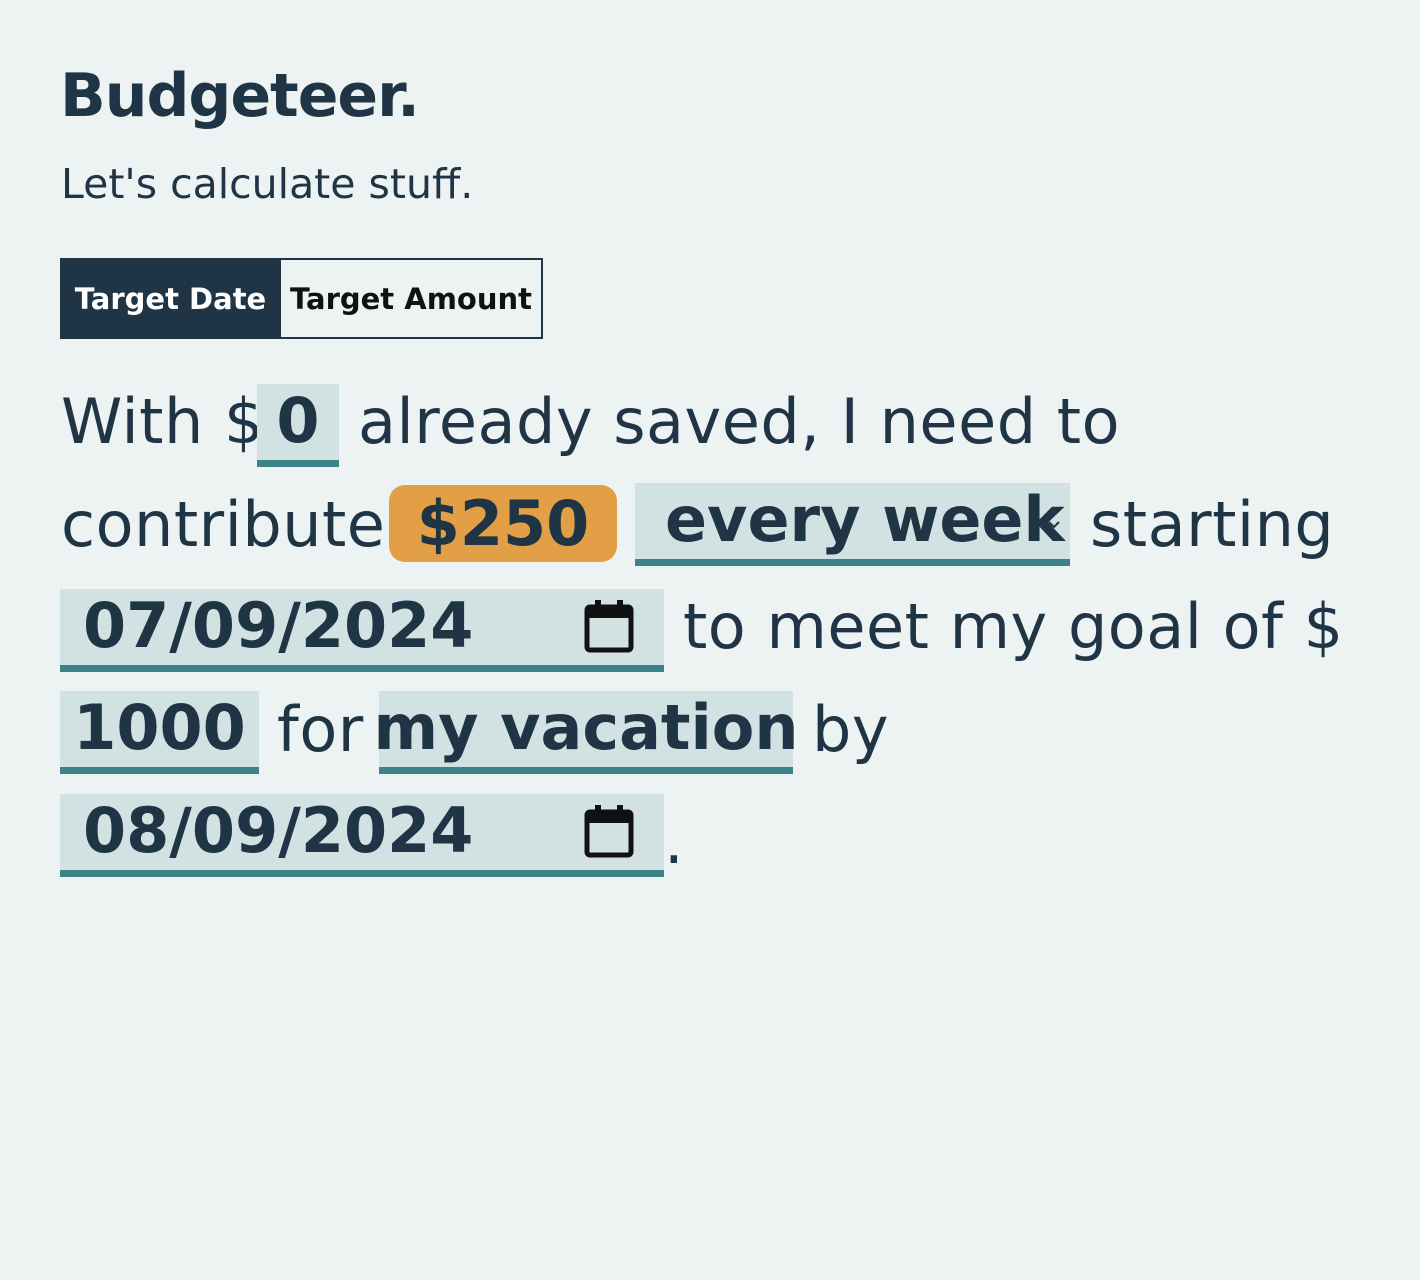 The width and height of the screenshot is (1420, 1280). I want to click on mode-tabs: Target Date Target Amount, so click(301, 298).